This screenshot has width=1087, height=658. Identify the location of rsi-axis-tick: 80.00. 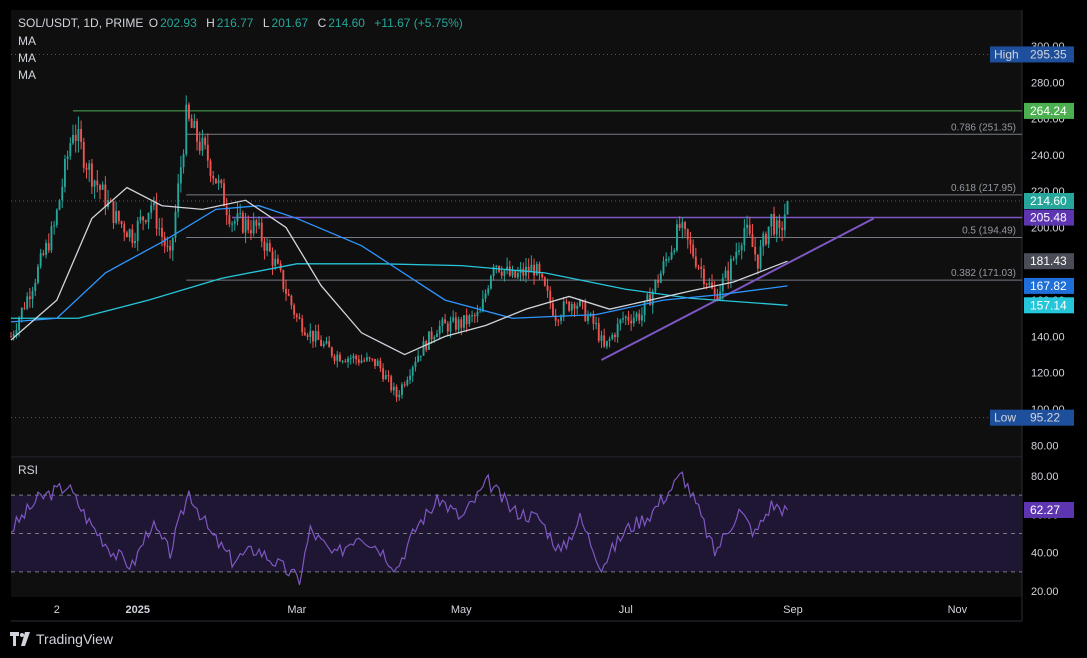
(1045, 477).